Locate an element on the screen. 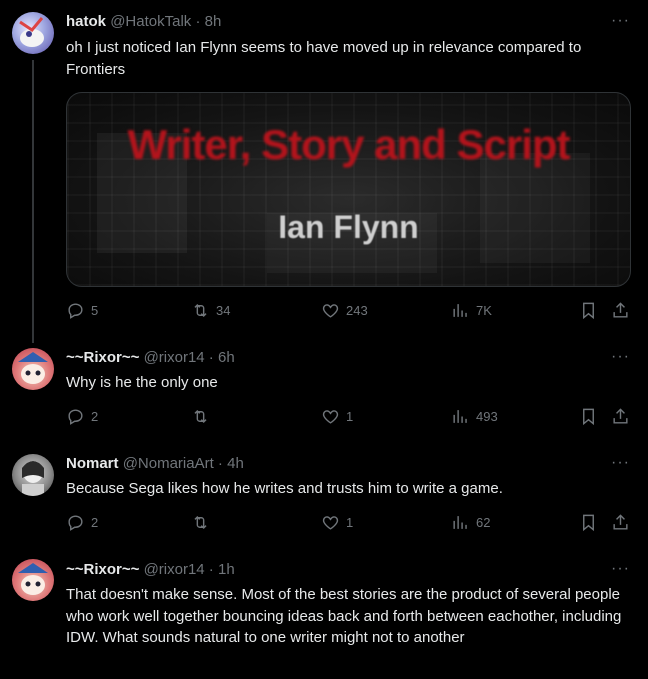  tweet-text: Why is he the only one is located at coordinates (142, 382).